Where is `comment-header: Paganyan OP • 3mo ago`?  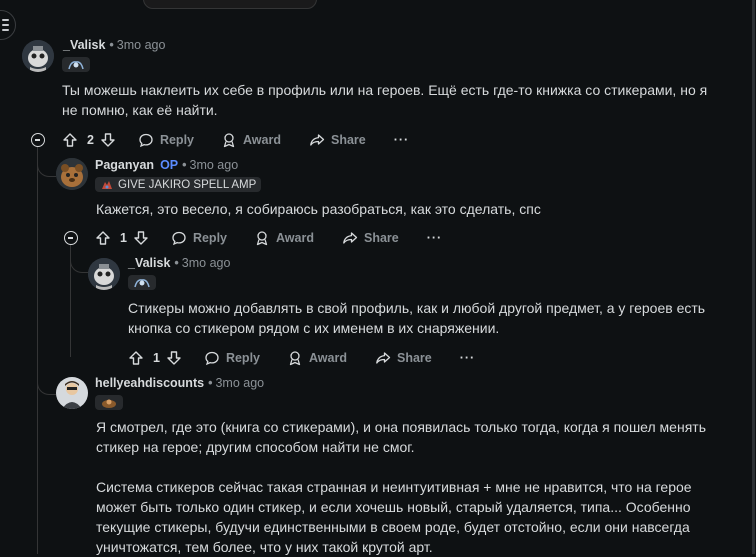
comment-header: Paganyan OP • 3mo ago is located at coordinates (167, 165).